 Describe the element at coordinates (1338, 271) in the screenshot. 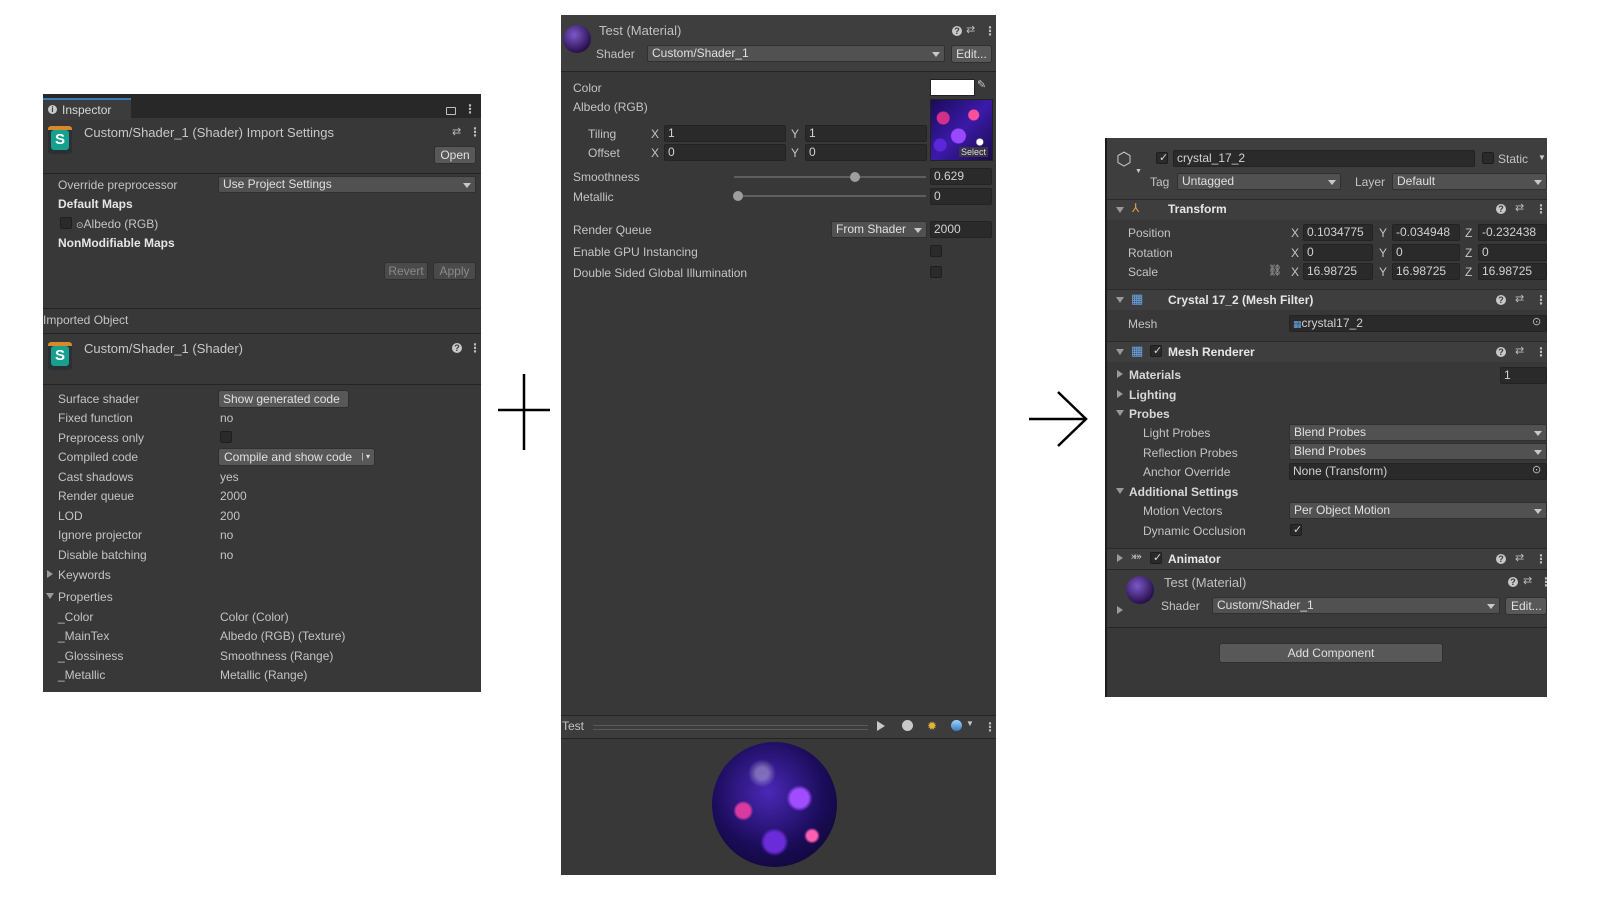

I see `scale-x-field: 16.98725` at that location.